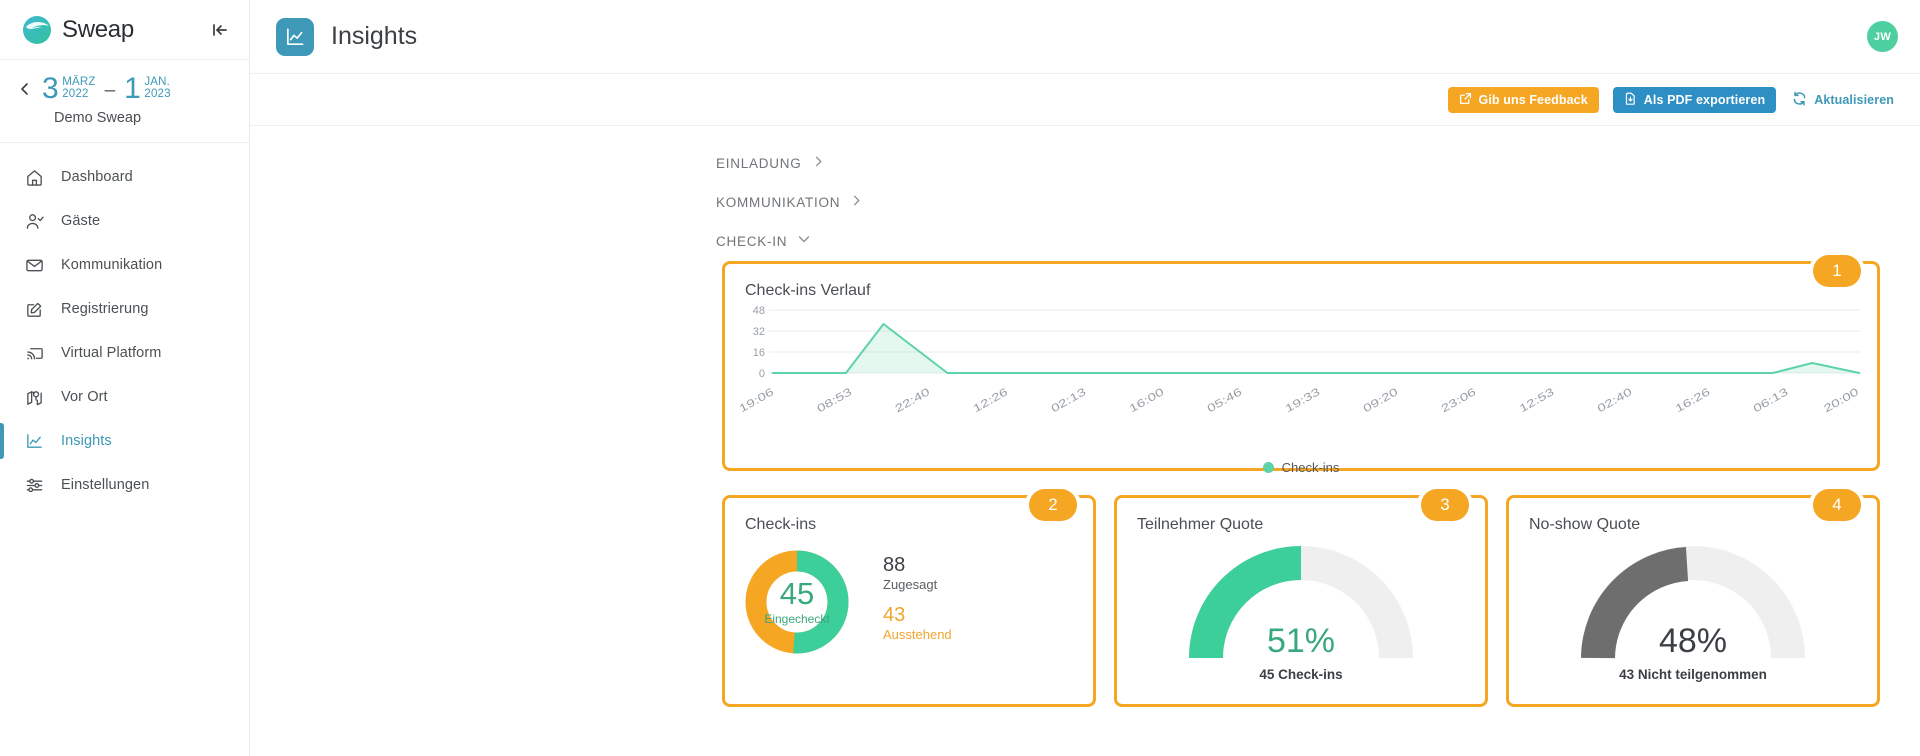  What do you see at coordinates (1445, 505) in the screenshot?
I see `card-badge: 3` at bounding box center [1445, 505].